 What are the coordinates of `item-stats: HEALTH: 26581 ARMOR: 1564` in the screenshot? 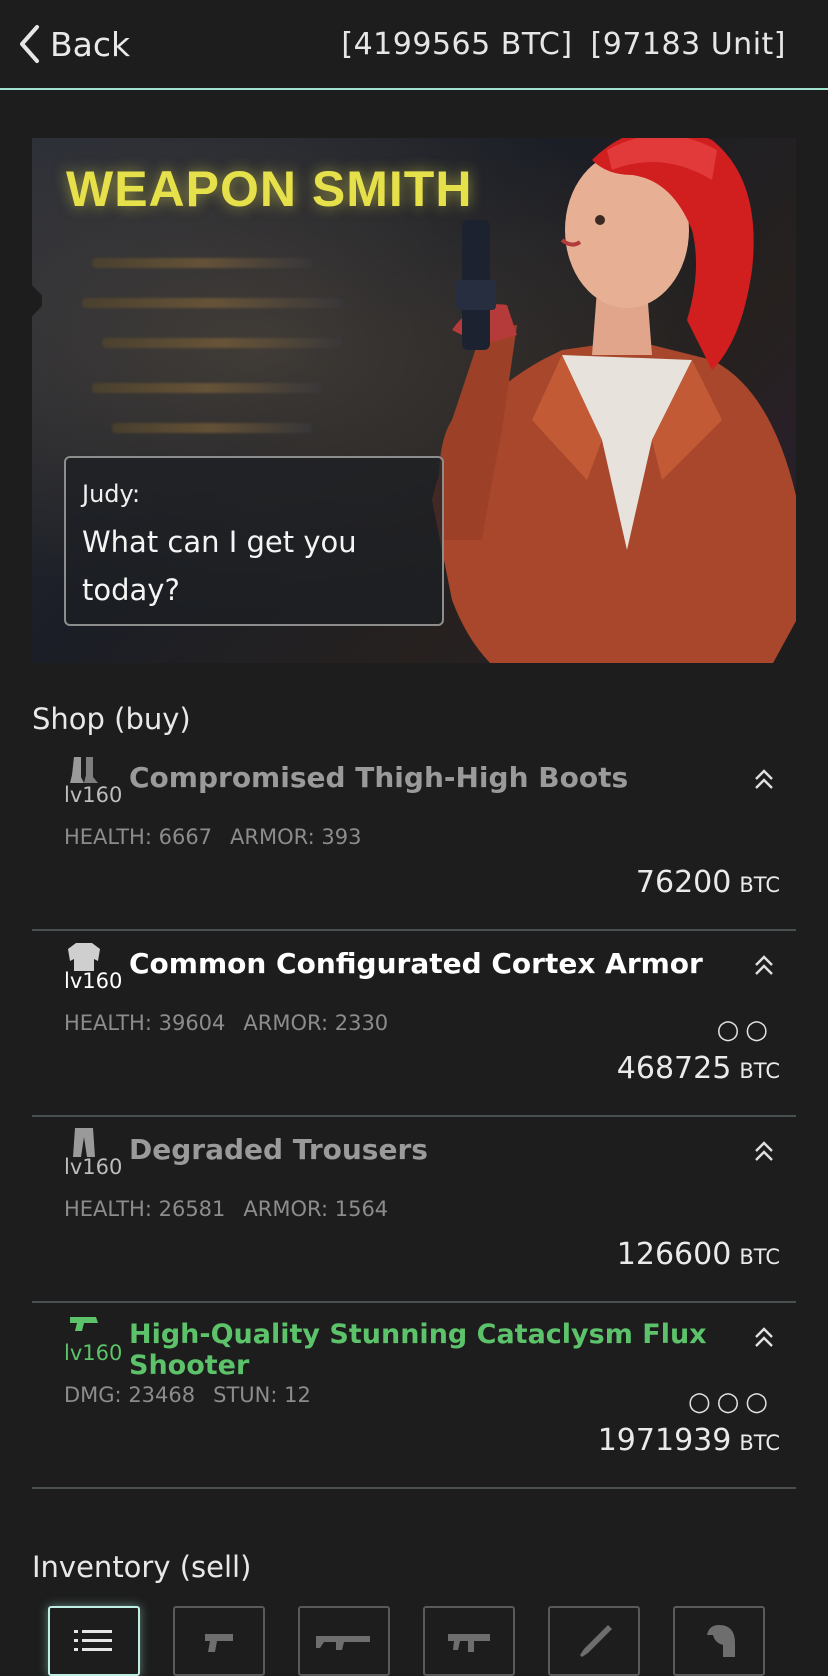 It's located at (226, 1209).